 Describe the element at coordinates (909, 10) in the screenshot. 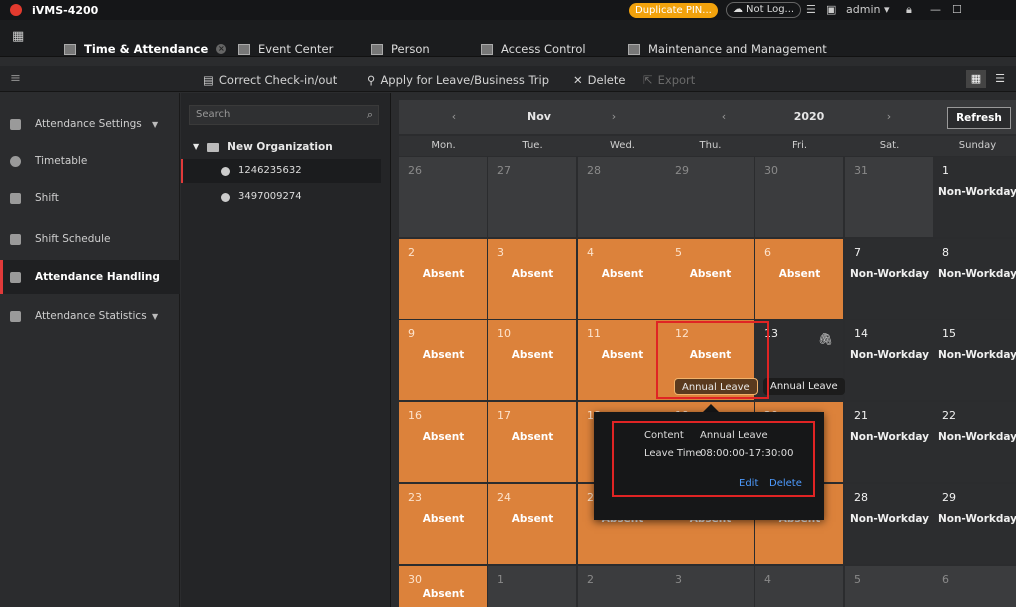

I see `lock-icon: 🔒︎` at that location.